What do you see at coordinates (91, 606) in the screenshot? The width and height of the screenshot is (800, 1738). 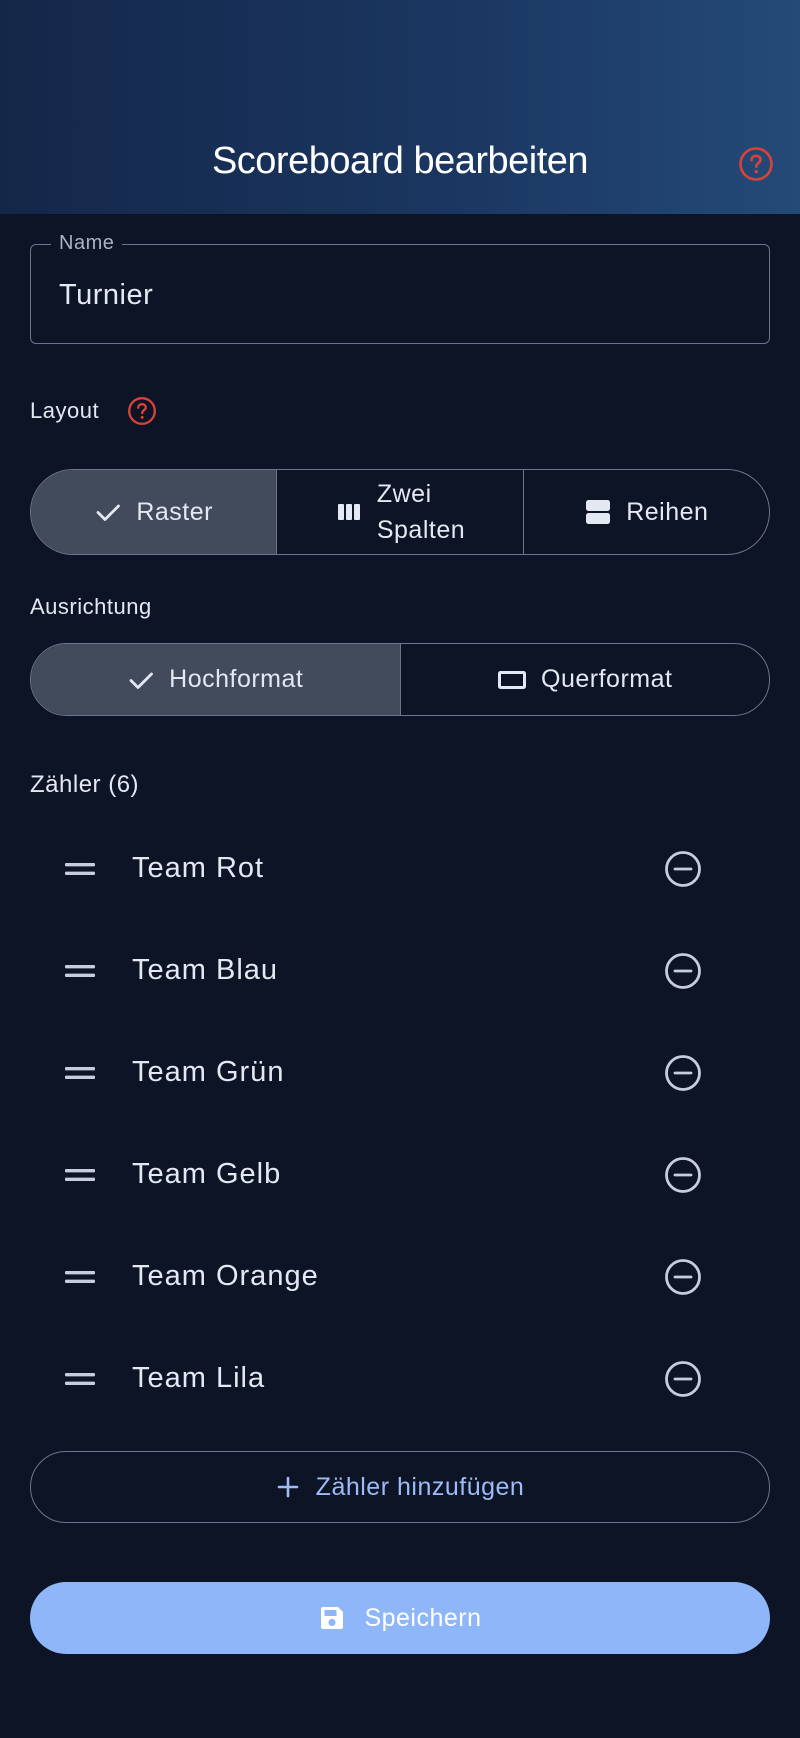 I see `orientation-label: Ausrichtung` at bounding box center [91, 606].